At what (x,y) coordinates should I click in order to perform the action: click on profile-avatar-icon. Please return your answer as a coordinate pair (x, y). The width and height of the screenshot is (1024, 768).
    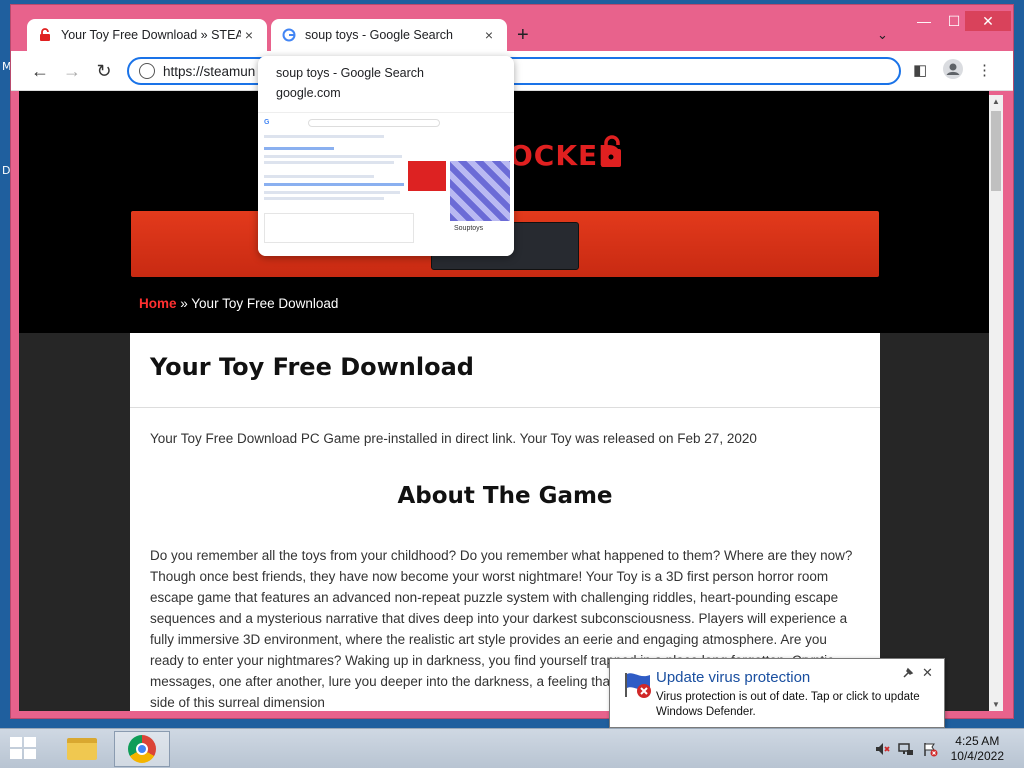
    Looking at the image, I should click on (953, 71).